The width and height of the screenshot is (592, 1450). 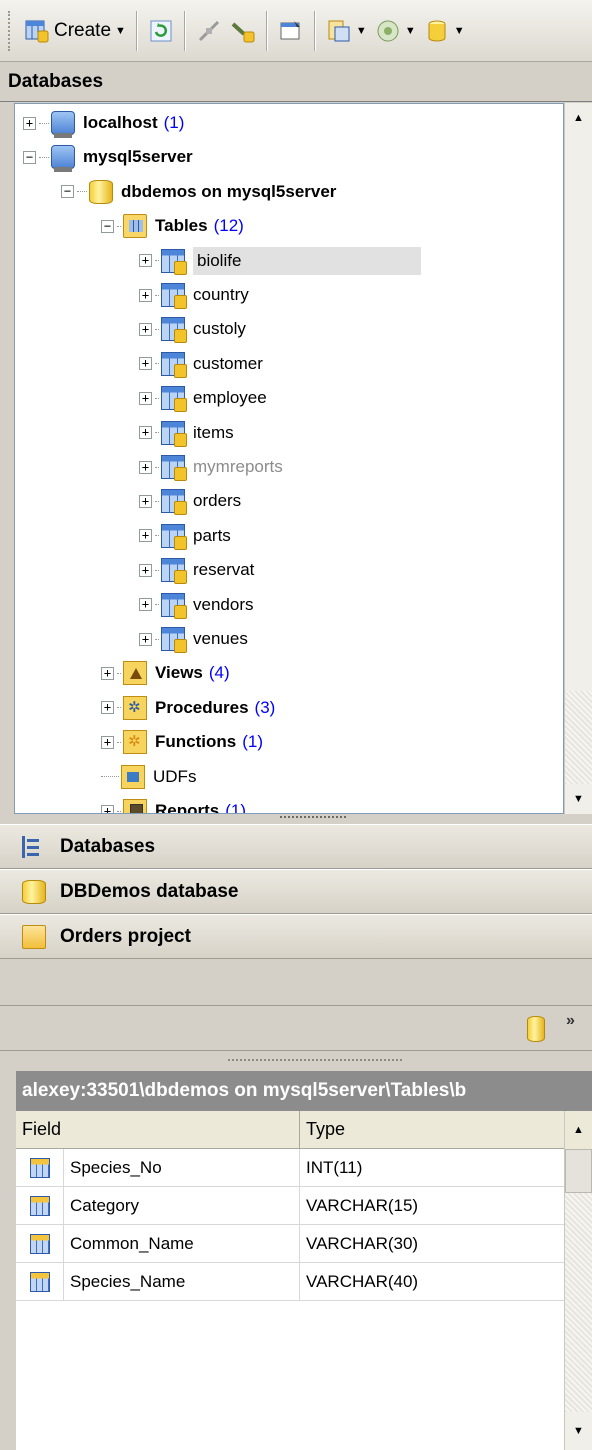 I want to click on table-row: Species_No INT(11), so click(x=290, y=1168).